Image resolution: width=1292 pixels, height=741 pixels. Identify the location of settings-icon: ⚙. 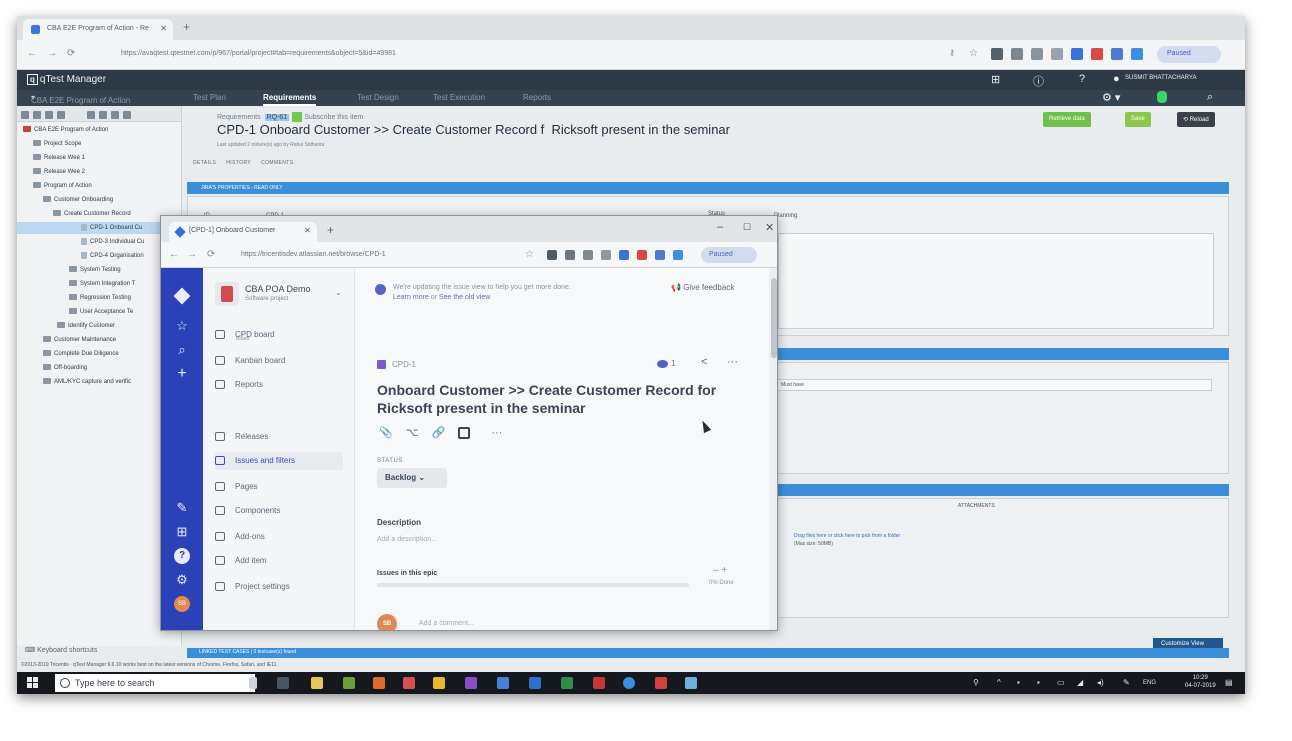
(182, 580).